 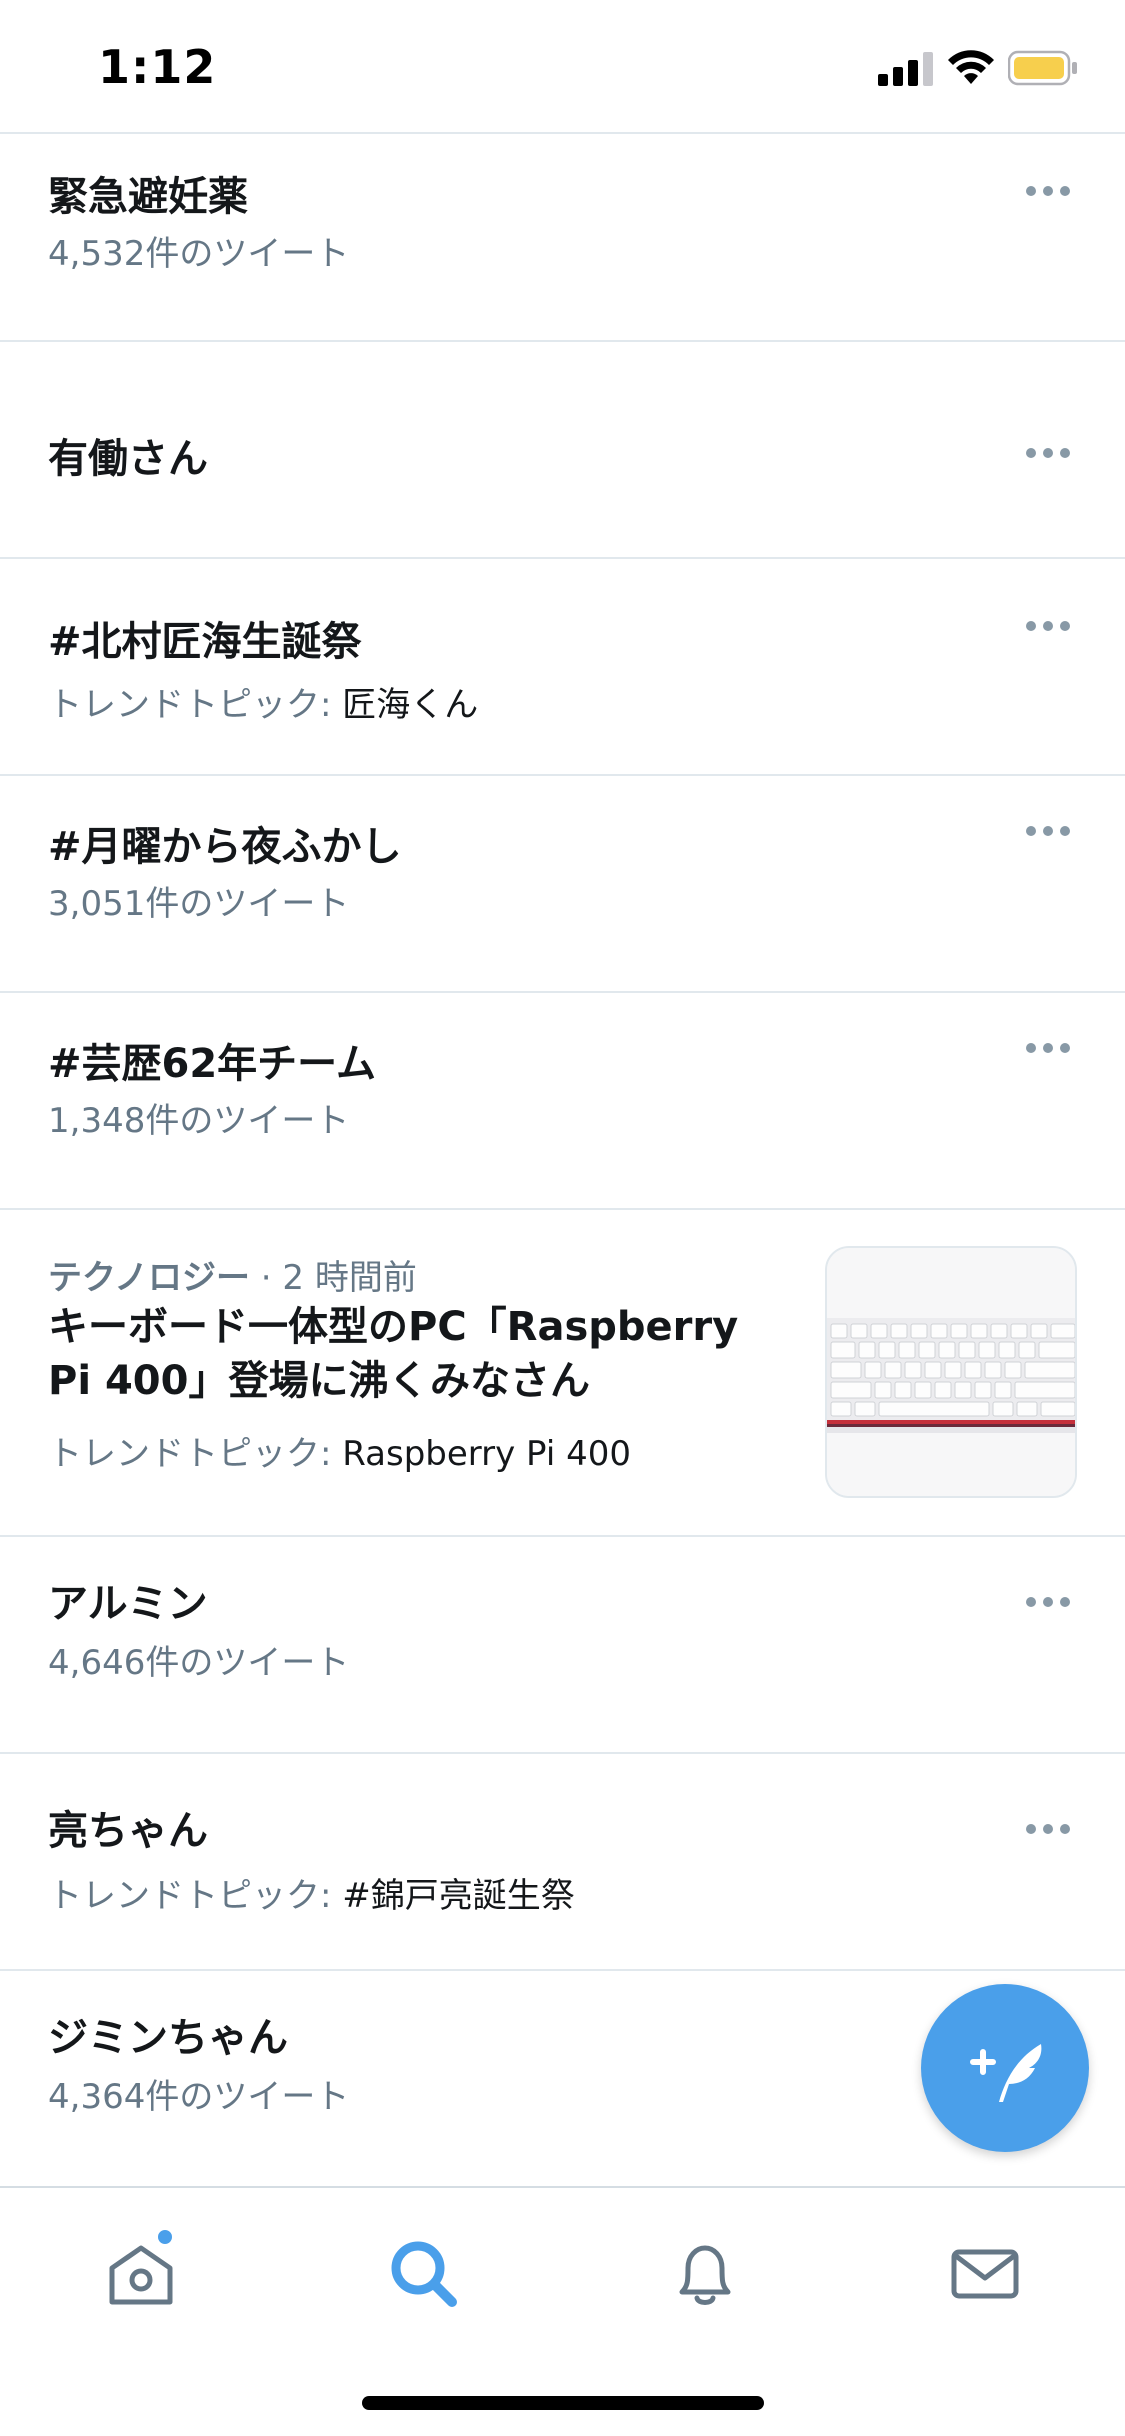 I want to click on keyboard-image-icon, so click(x=951, y=1372).